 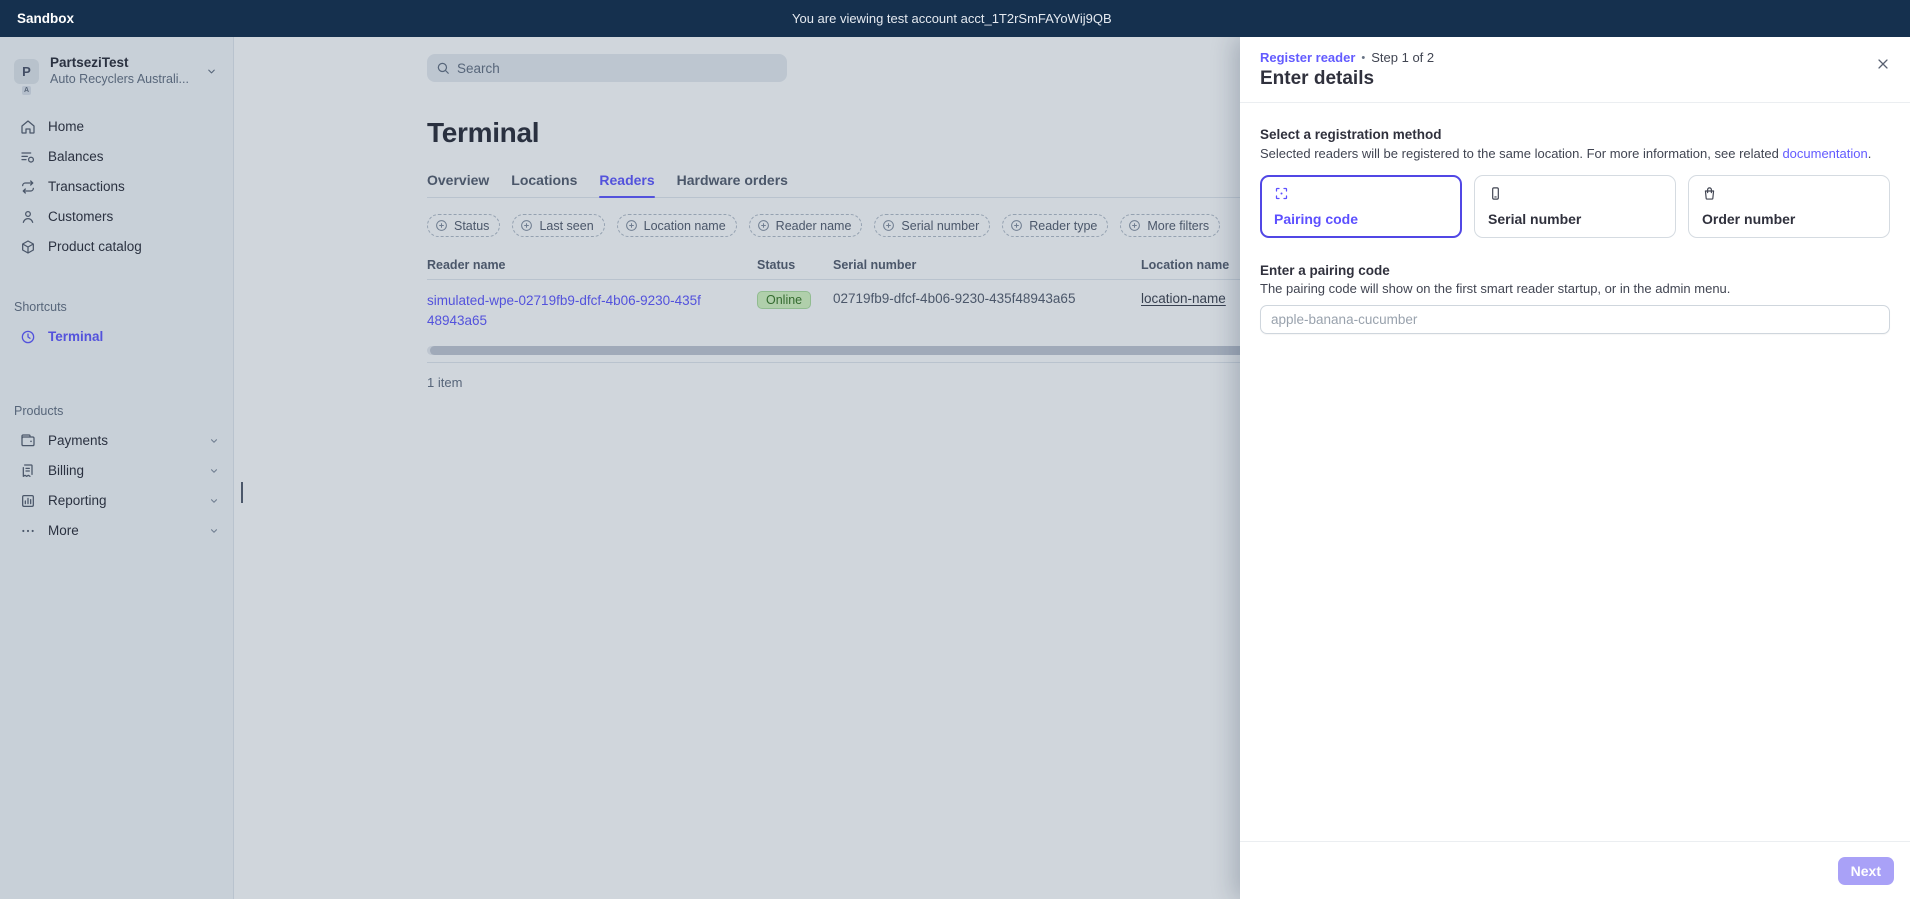 I want to click on method-card-pairing-code: Pairing code, so click(x=1361, y=206).